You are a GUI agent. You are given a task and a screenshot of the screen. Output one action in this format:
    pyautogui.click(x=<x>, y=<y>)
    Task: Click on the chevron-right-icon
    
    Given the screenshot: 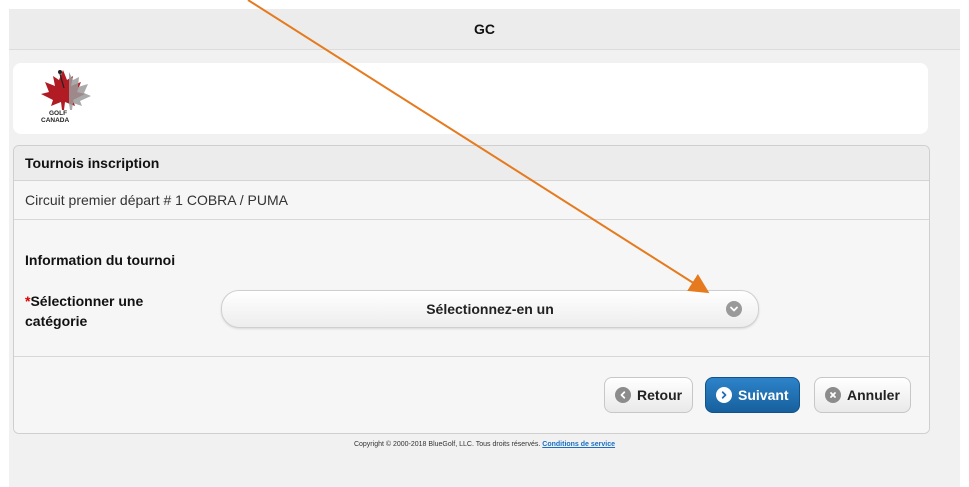 What is the action you would take?
    pyautogui.click(x=724, y=395)
    